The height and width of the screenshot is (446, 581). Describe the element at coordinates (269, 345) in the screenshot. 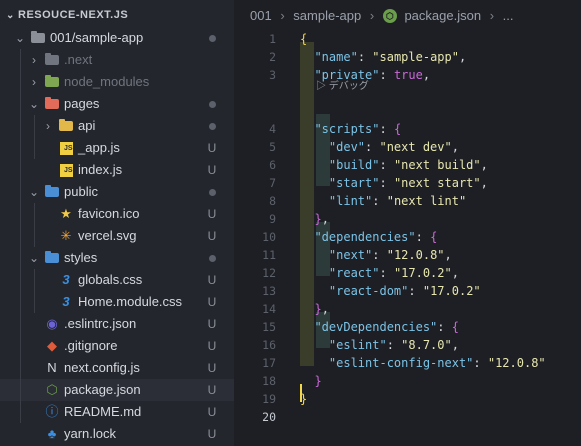

I see `line-number: 16` at that location.